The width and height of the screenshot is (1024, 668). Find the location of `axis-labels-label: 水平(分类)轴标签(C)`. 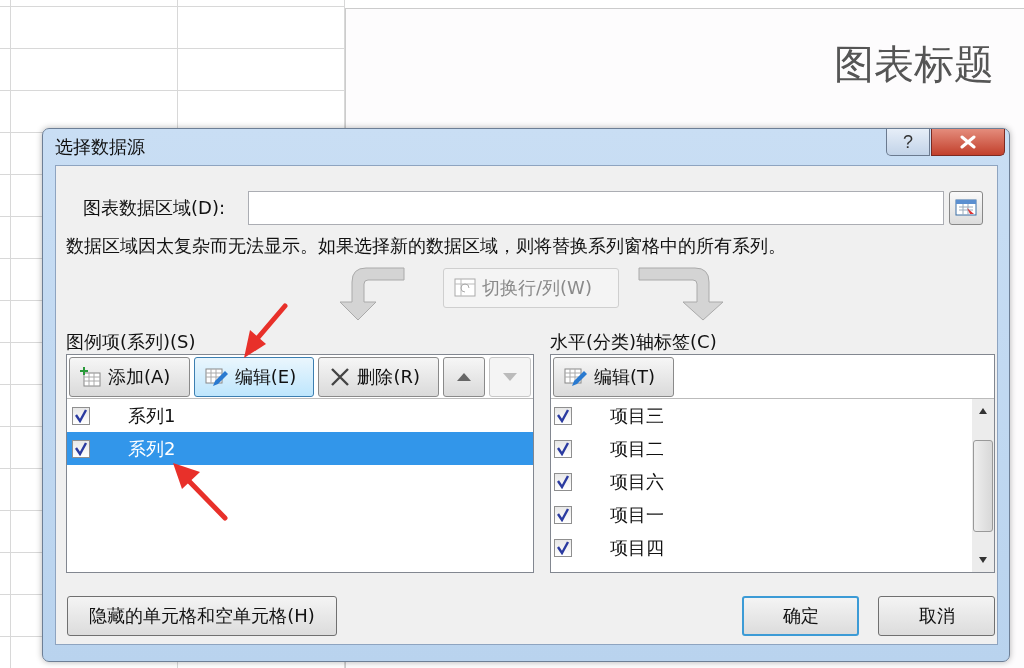

axis-labels-label: 水平(分类)轴标签(C) is located at coordinates (634, 342).